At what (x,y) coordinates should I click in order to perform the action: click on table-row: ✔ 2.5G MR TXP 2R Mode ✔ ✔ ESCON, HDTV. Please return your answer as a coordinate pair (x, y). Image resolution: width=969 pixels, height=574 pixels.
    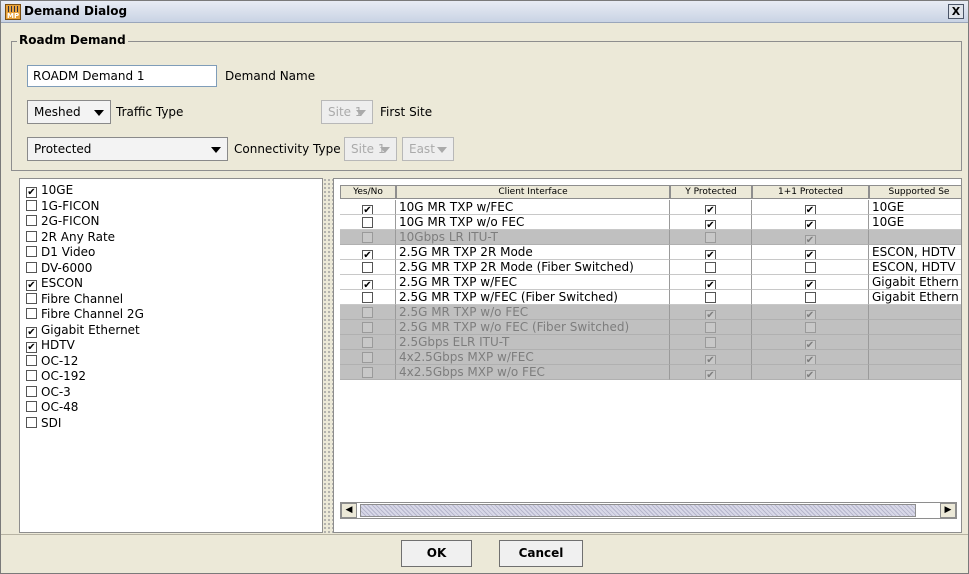
    Looking at the image, I should click on (647, 252).